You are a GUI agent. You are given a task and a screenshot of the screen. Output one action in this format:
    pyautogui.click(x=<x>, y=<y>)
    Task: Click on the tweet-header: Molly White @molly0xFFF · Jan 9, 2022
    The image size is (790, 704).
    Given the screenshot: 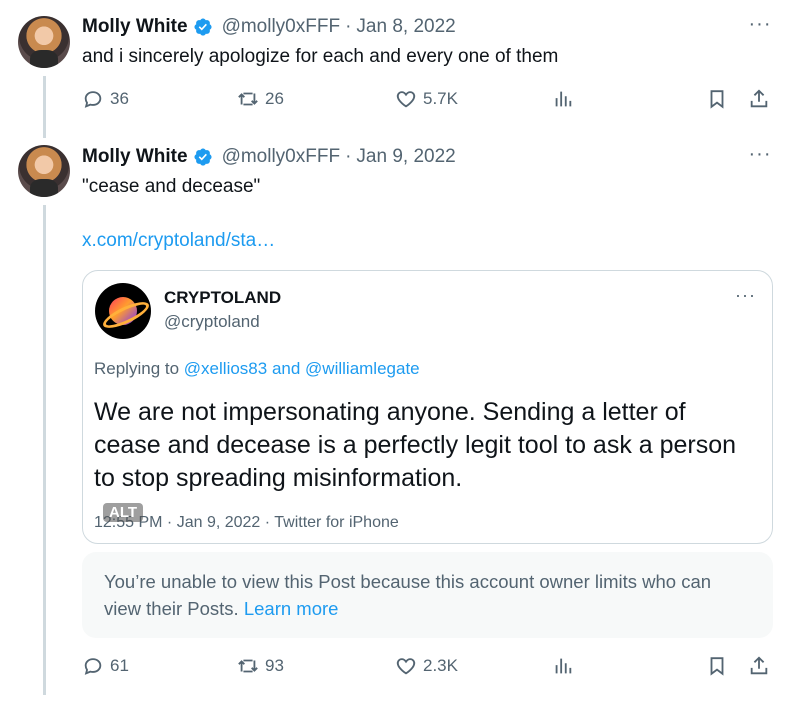 What is the action you would take?
    pyautogui.click(x=269, y=157)
    